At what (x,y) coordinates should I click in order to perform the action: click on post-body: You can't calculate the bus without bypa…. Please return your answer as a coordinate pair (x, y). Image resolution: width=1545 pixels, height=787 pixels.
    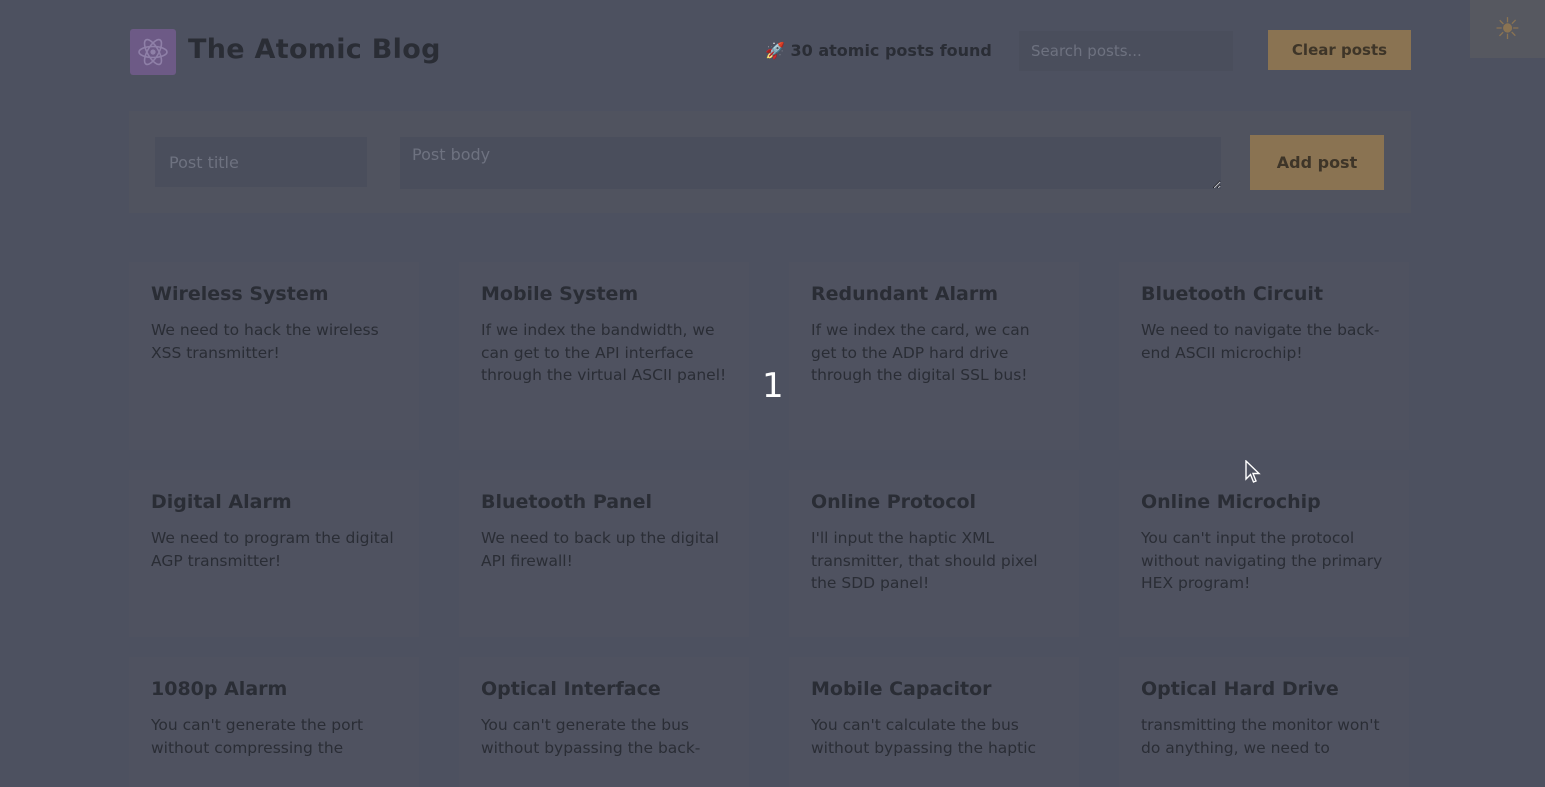
    Looking at the image, I should click on (924, 736).